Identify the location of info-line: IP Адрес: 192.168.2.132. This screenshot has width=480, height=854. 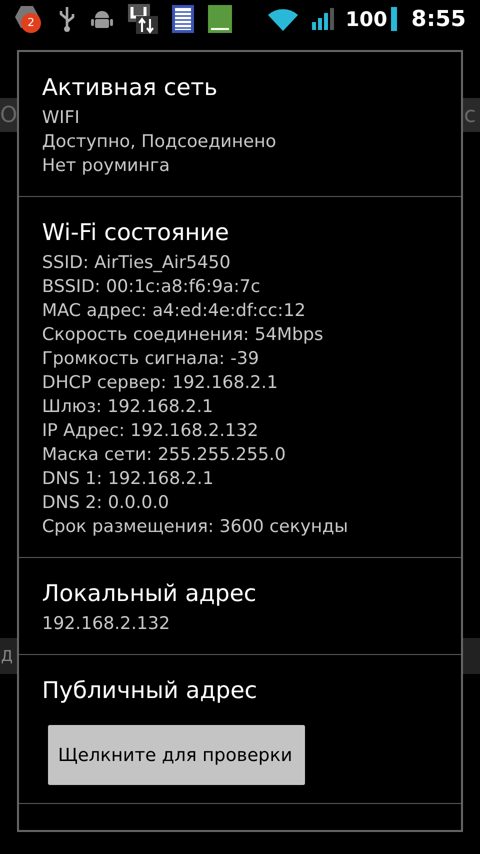
(151, 431).